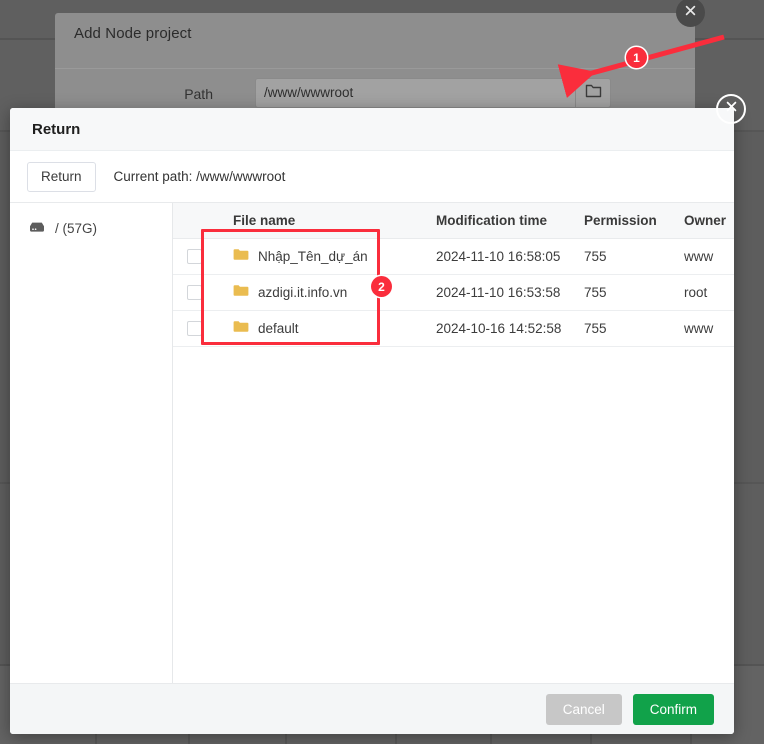 The image size is (764, 744). Describe the element at coordinates (133, 33) in the screenshot. I see `add-node-dialog-title: Add Node project` at that location.